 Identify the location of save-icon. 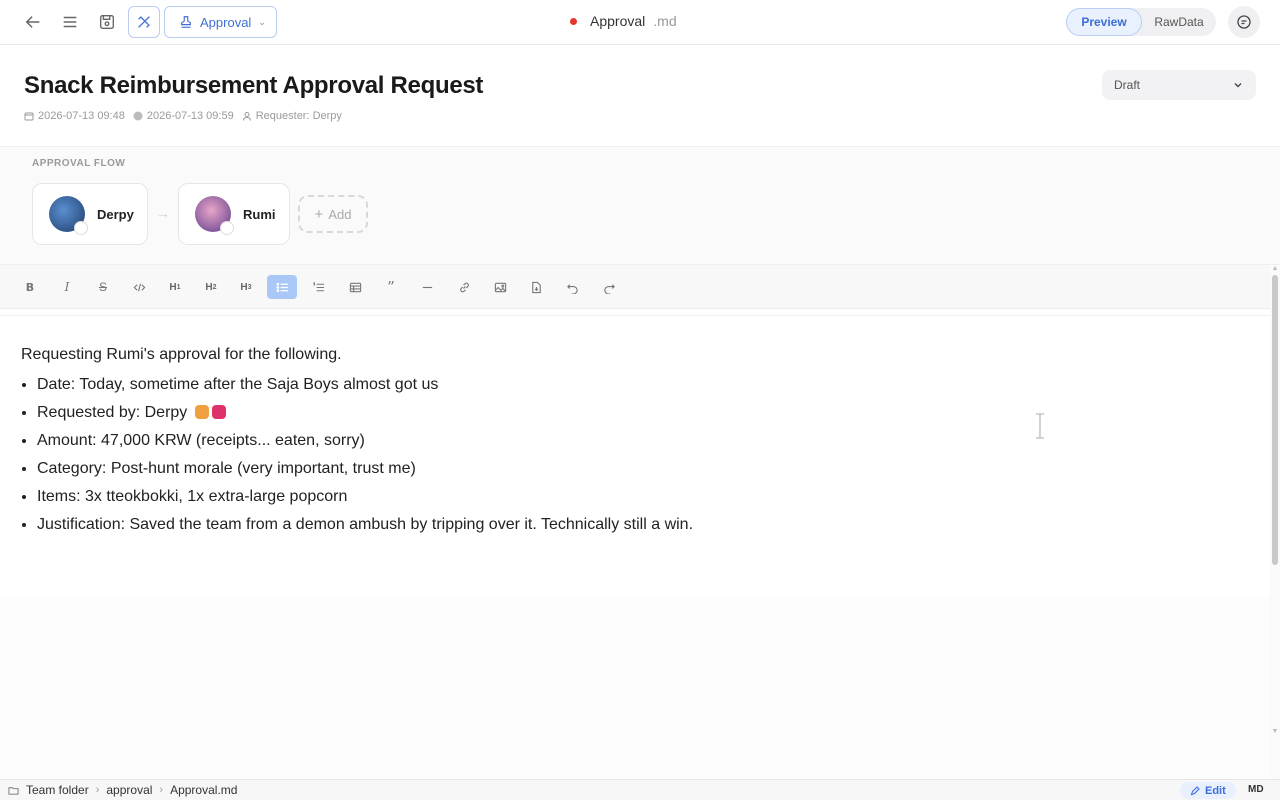
(107, 22).